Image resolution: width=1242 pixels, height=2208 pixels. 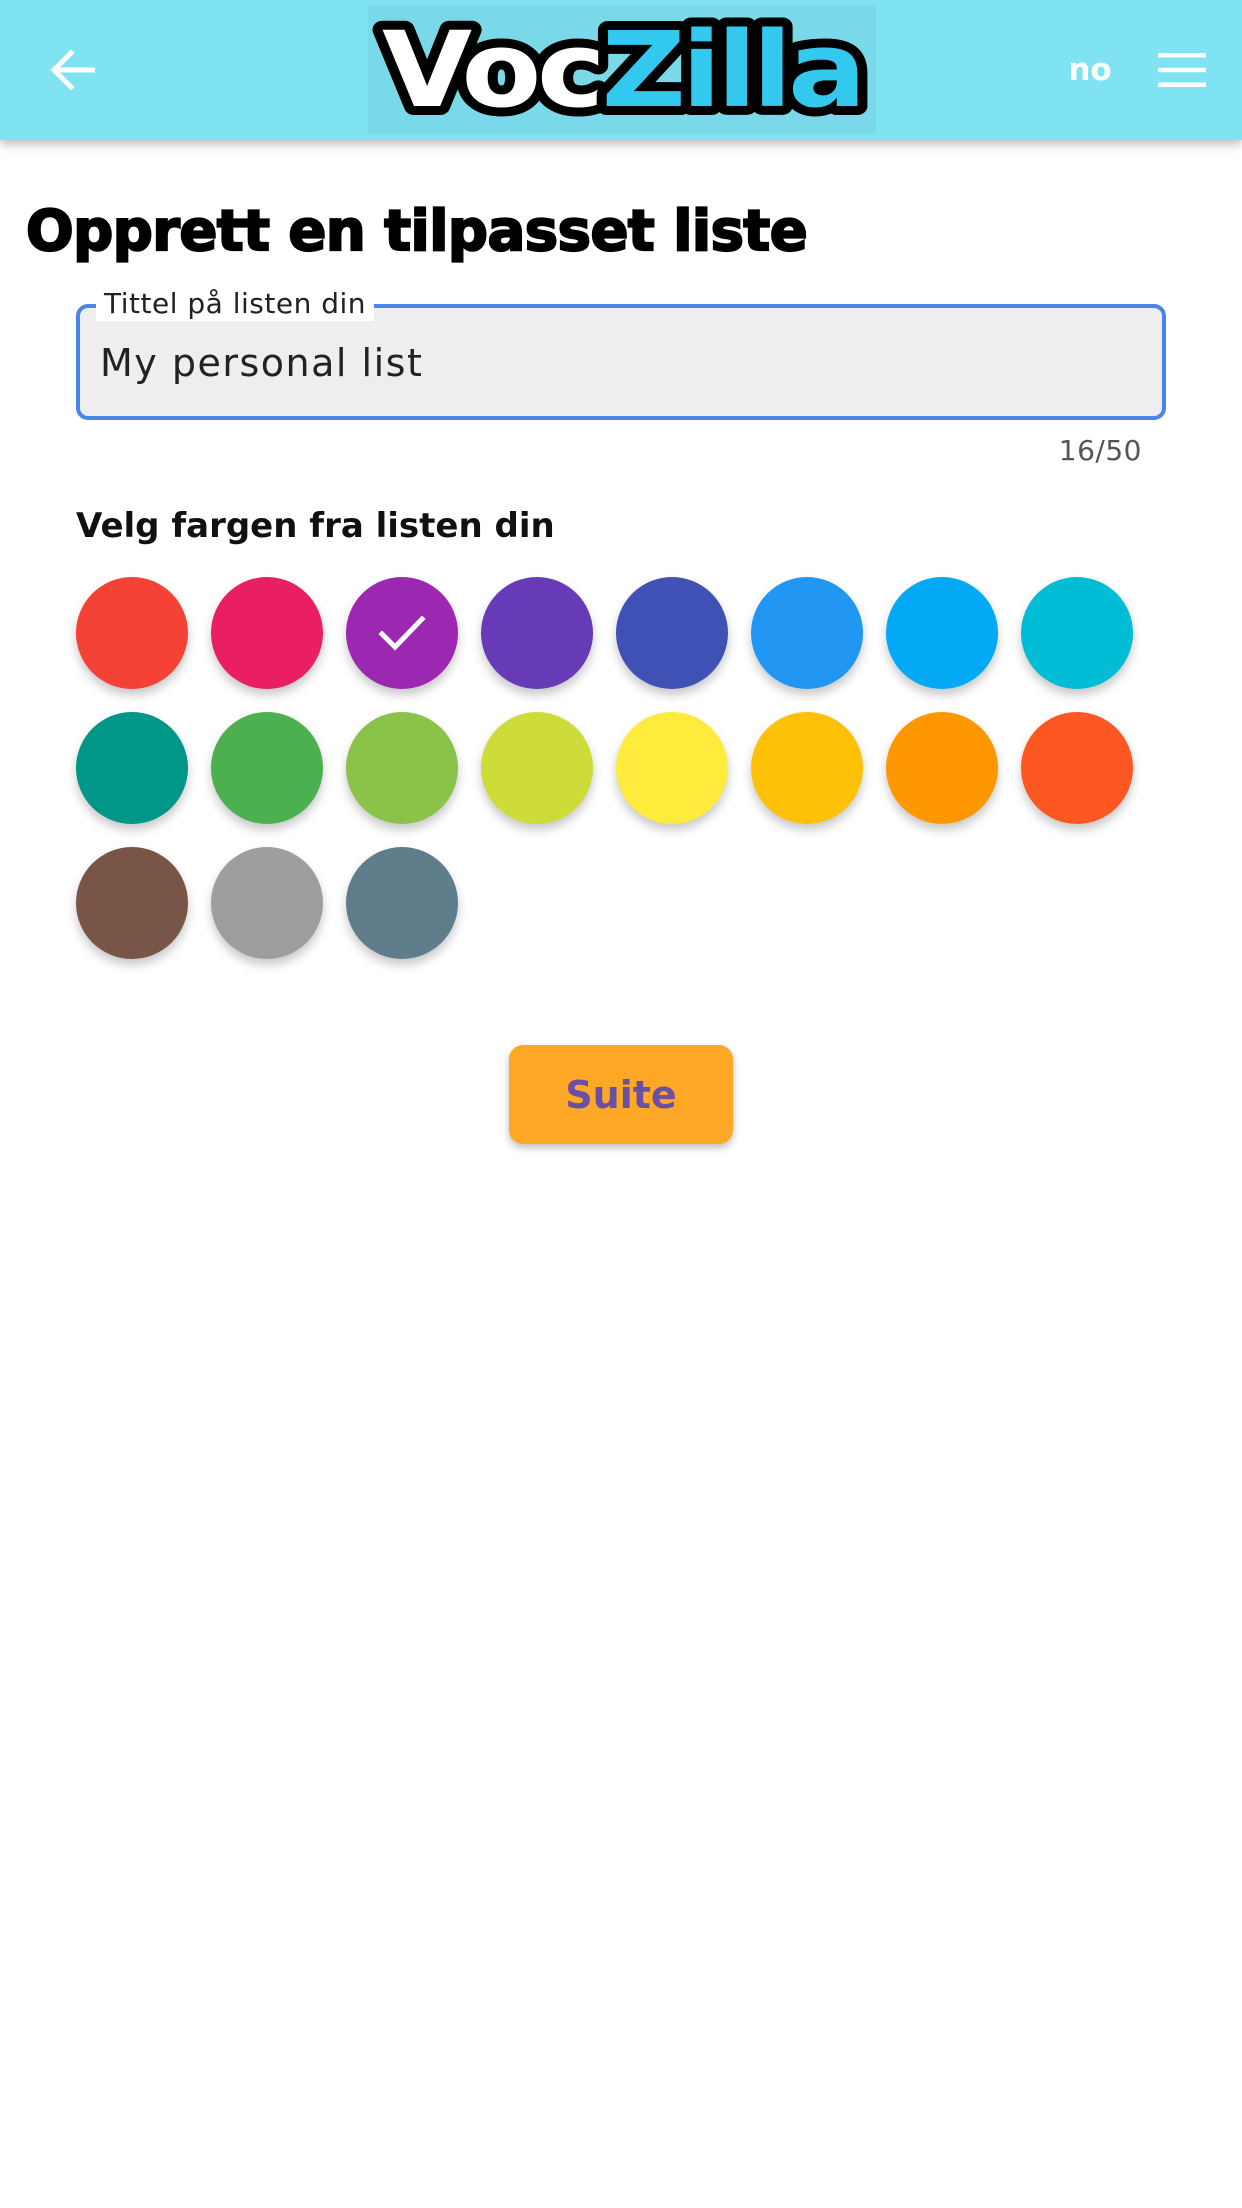 What do you see at coordinates (1100, 450) in the screenshot?
I see `character-counter: 16/50` at bounding box center [1100, 450].